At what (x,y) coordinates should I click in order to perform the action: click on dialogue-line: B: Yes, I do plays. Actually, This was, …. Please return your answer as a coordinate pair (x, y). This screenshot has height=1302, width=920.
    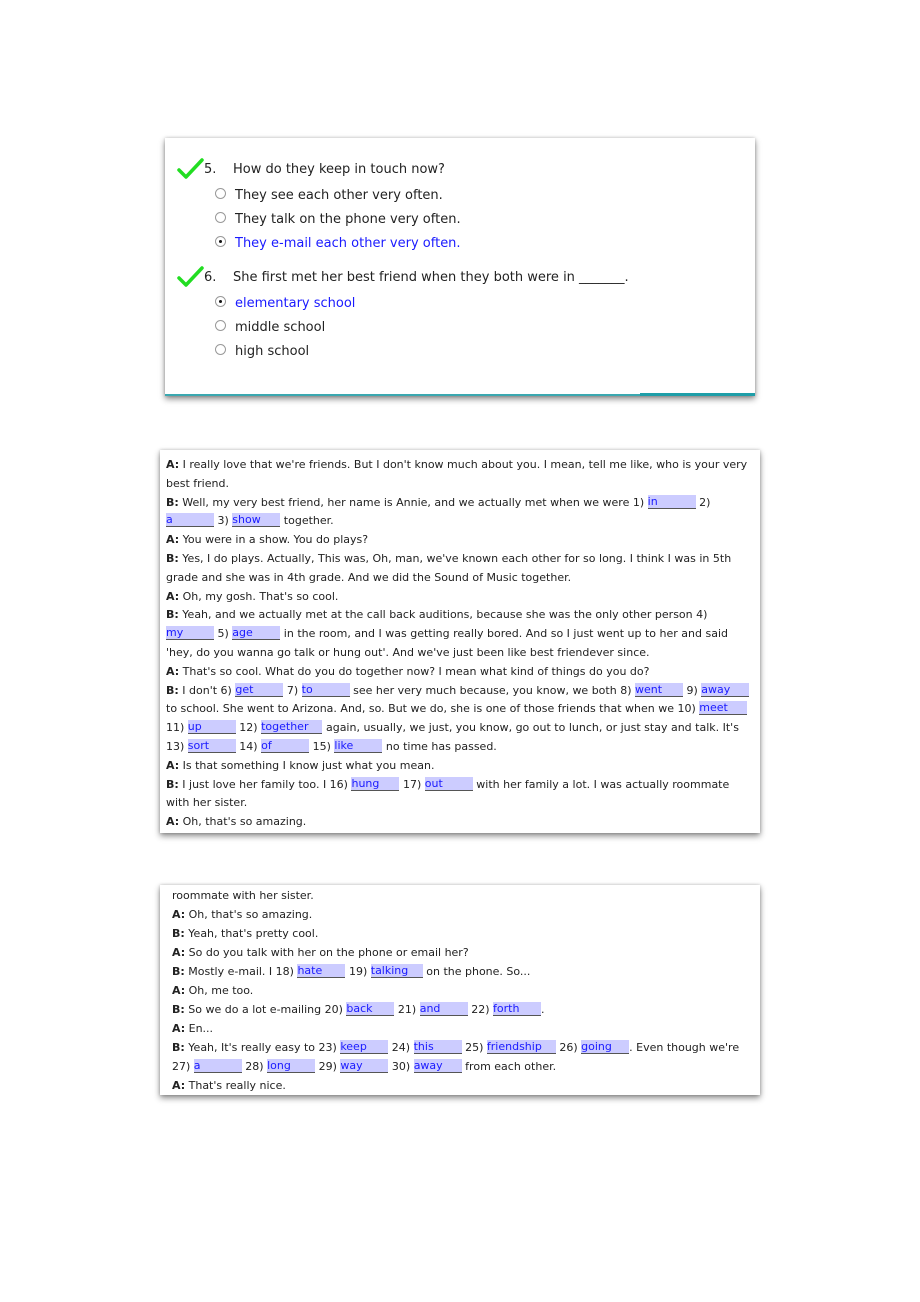
    Looking at the image, I should click on (460, 569).